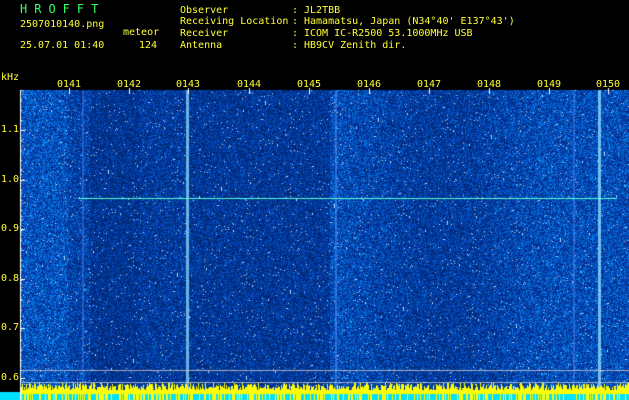 Image resolution: width=629 pixels, height=400 pixels. Describe the element at coordinates (188, 84) in the screenshot. I see `x-tick-label: 0143` at that location.